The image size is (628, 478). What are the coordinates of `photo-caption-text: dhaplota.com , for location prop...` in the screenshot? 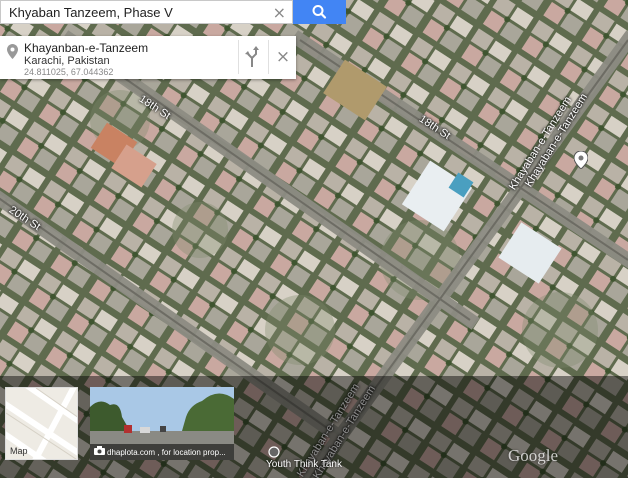 It's located at (166, 452).